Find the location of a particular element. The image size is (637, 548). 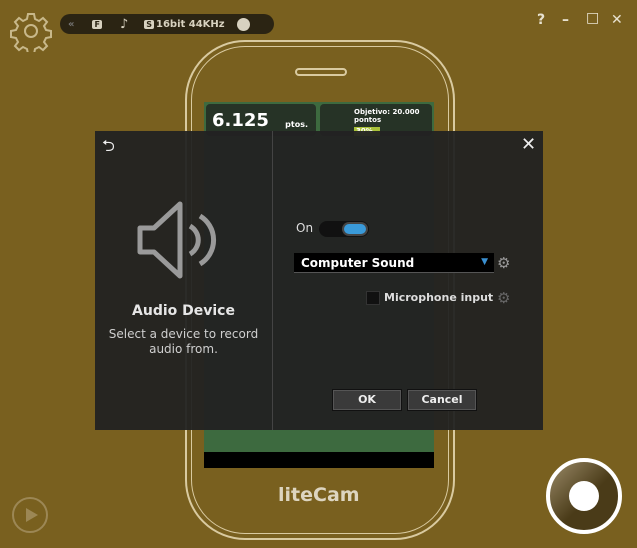

phone-nav-bar is located at coordinates (319, 460).